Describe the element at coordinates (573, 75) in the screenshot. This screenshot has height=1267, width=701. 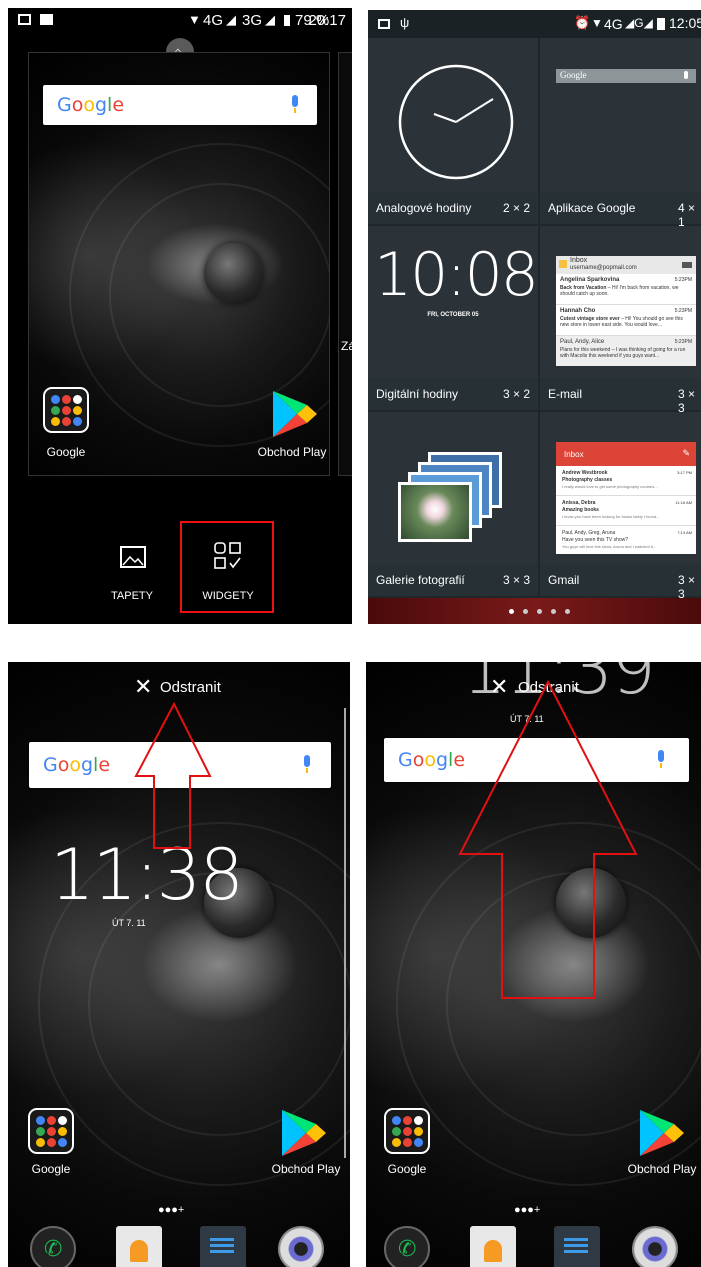
I see `preview-search-text: Google` at that location.